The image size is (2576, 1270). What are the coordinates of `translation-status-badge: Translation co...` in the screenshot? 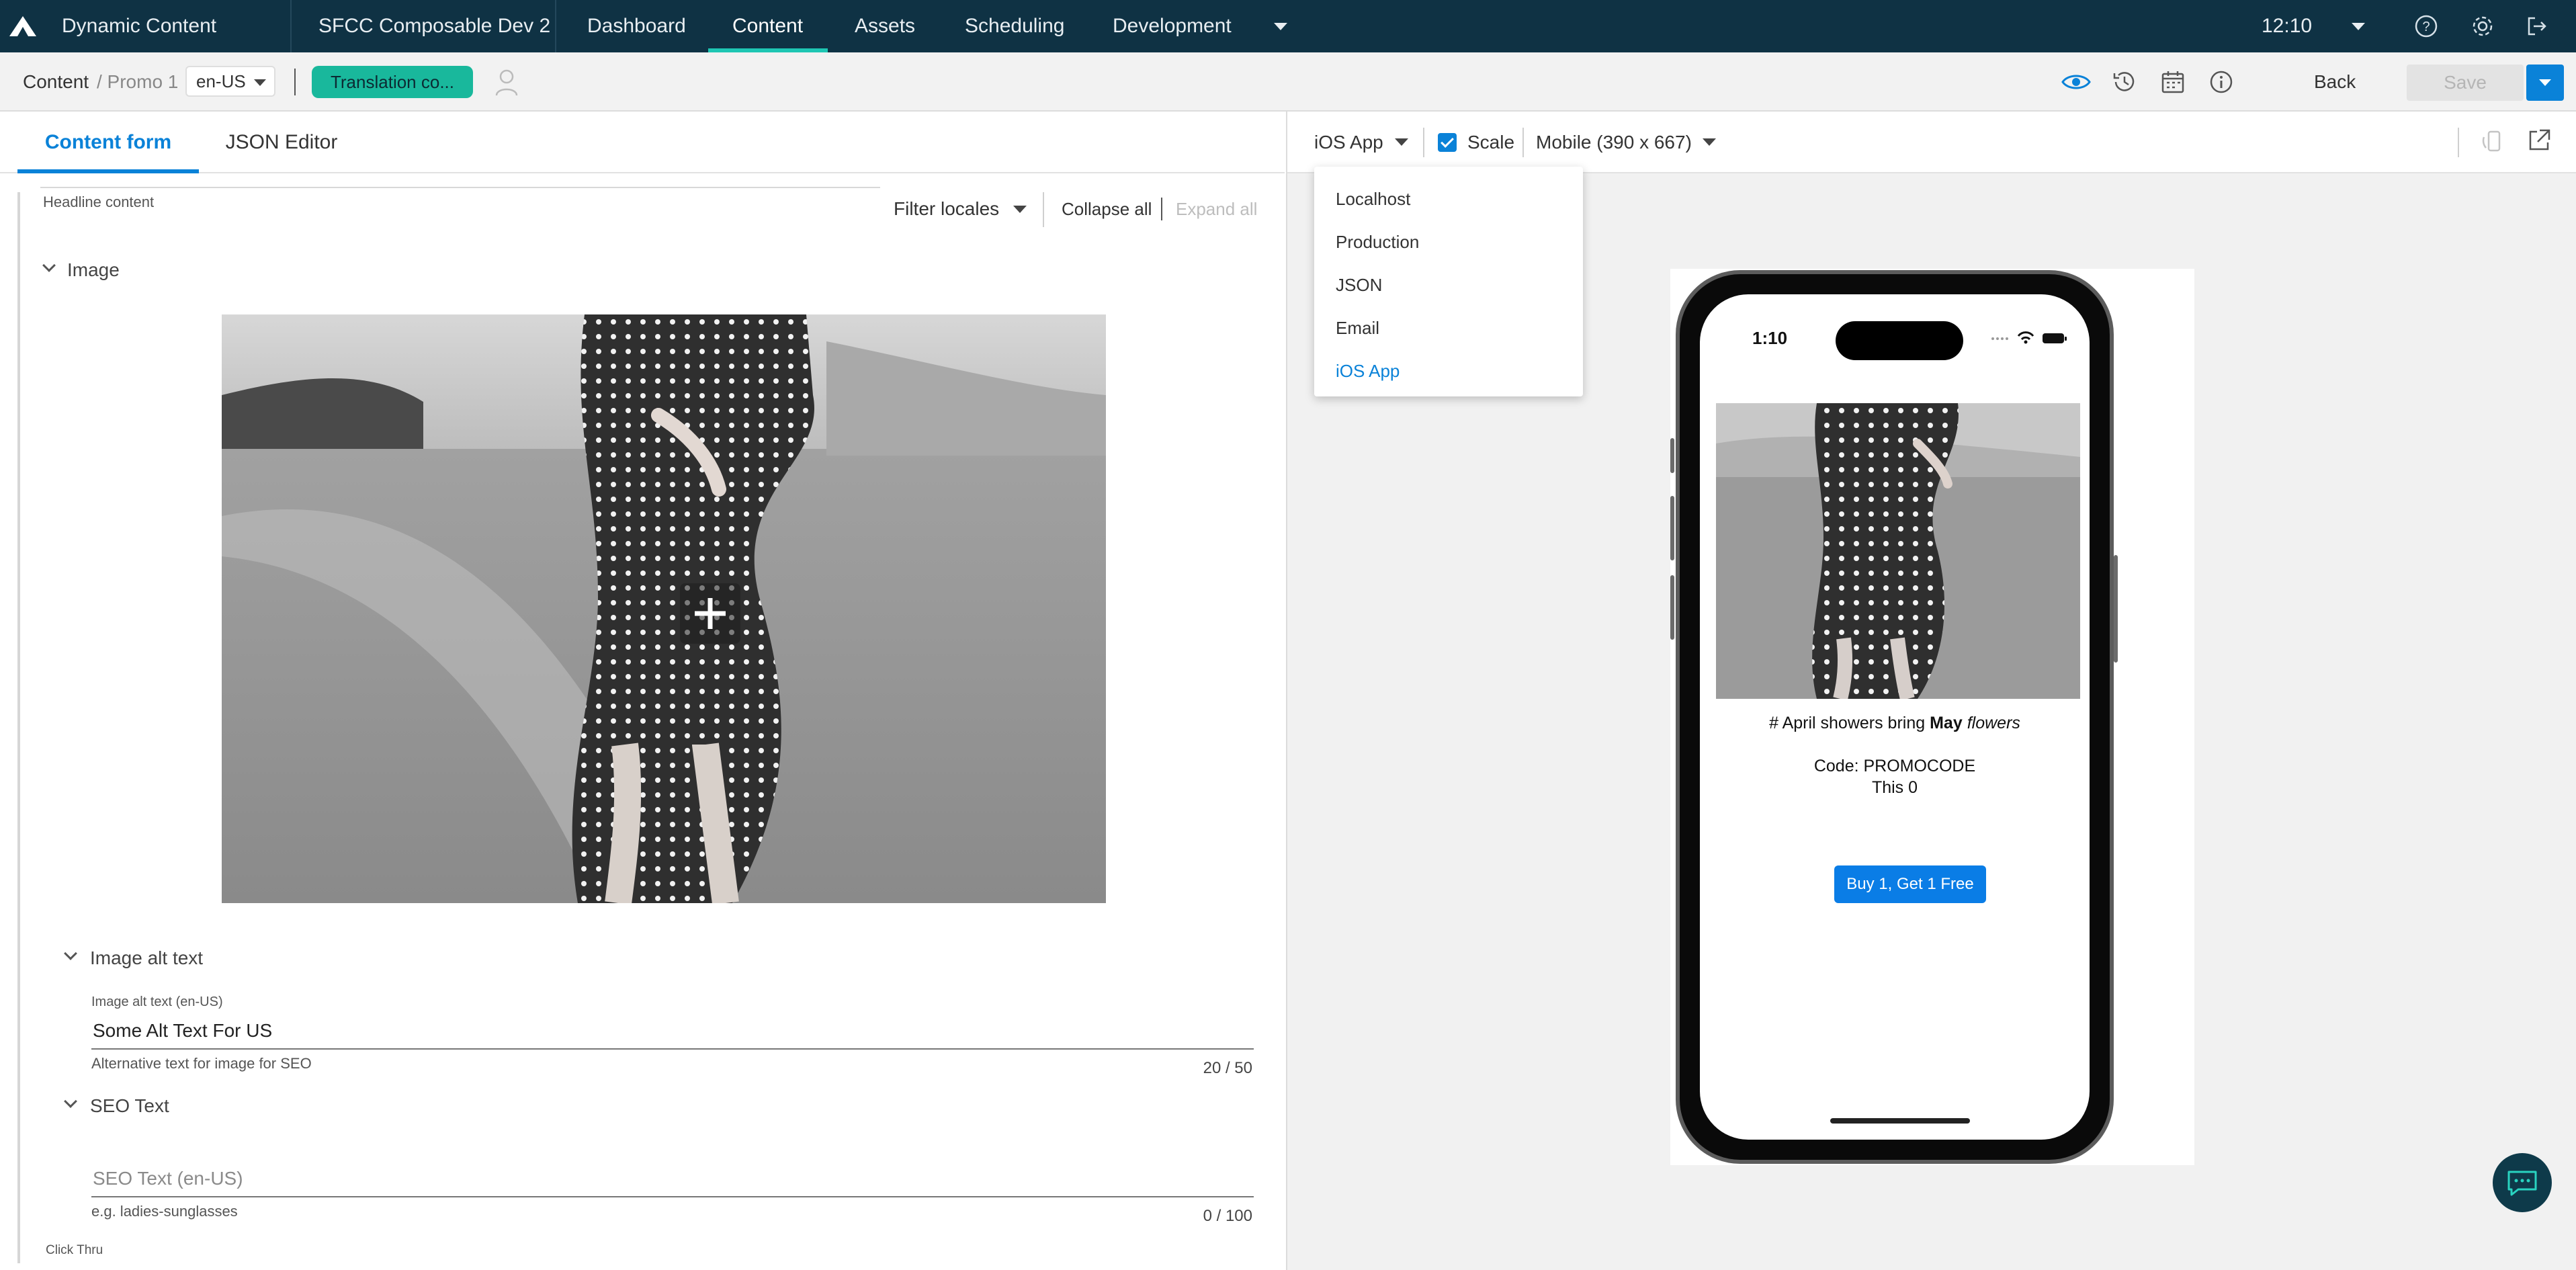 It's located at (392, 82).